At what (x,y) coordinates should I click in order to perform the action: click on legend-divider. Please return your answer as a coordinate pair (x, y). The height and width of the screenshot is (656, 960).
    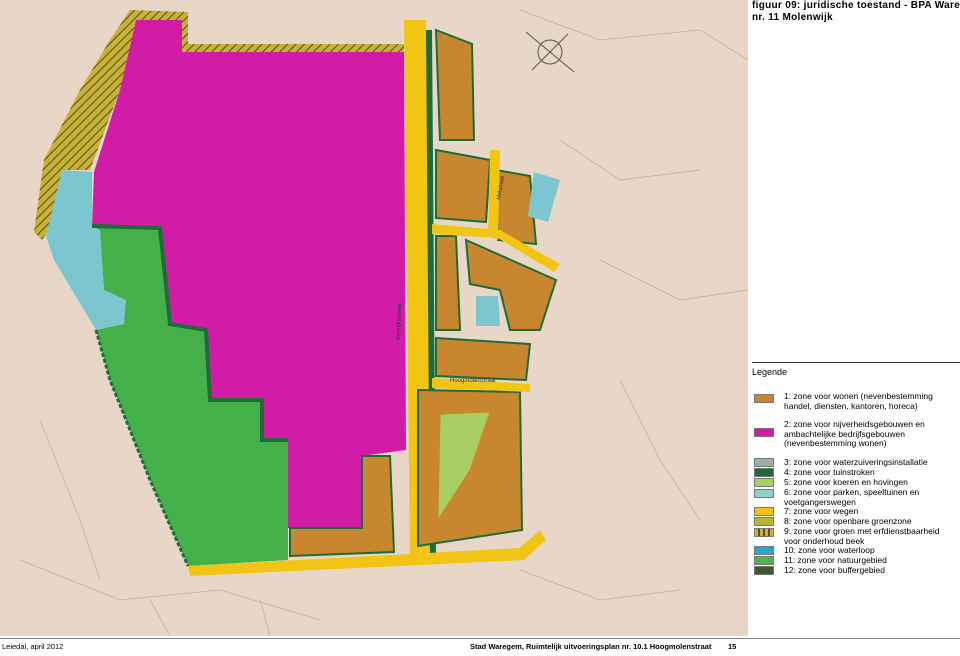
    Looking at the image, I should click on (856, 362).